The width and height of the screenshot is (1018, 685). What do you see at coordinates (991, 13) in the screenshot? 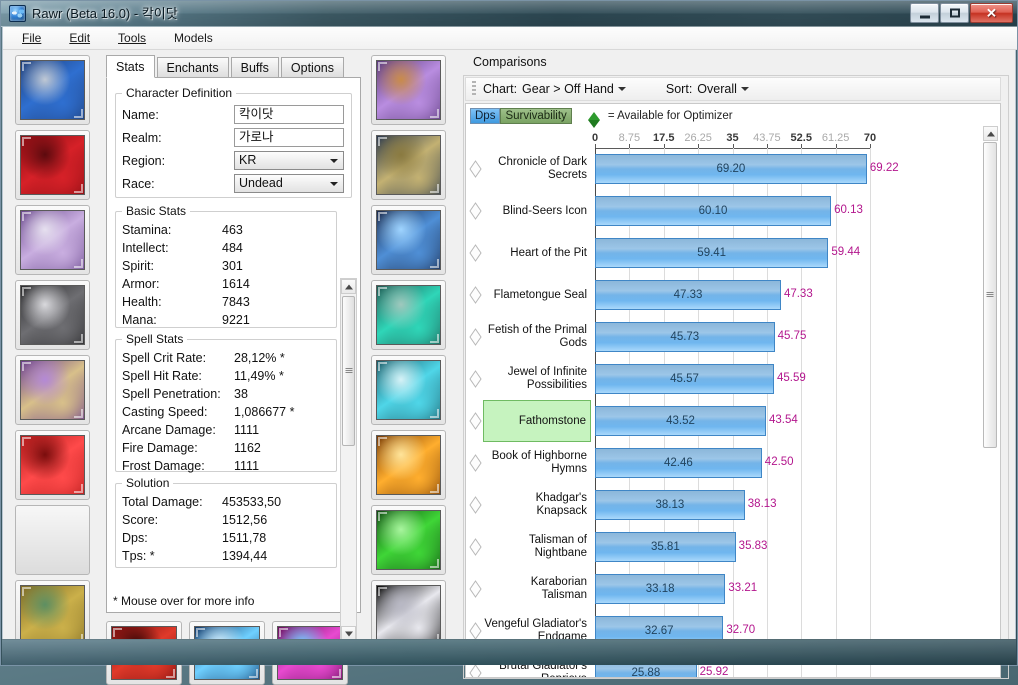
I see `close-button: ✕` at bounding box center [991, 13].